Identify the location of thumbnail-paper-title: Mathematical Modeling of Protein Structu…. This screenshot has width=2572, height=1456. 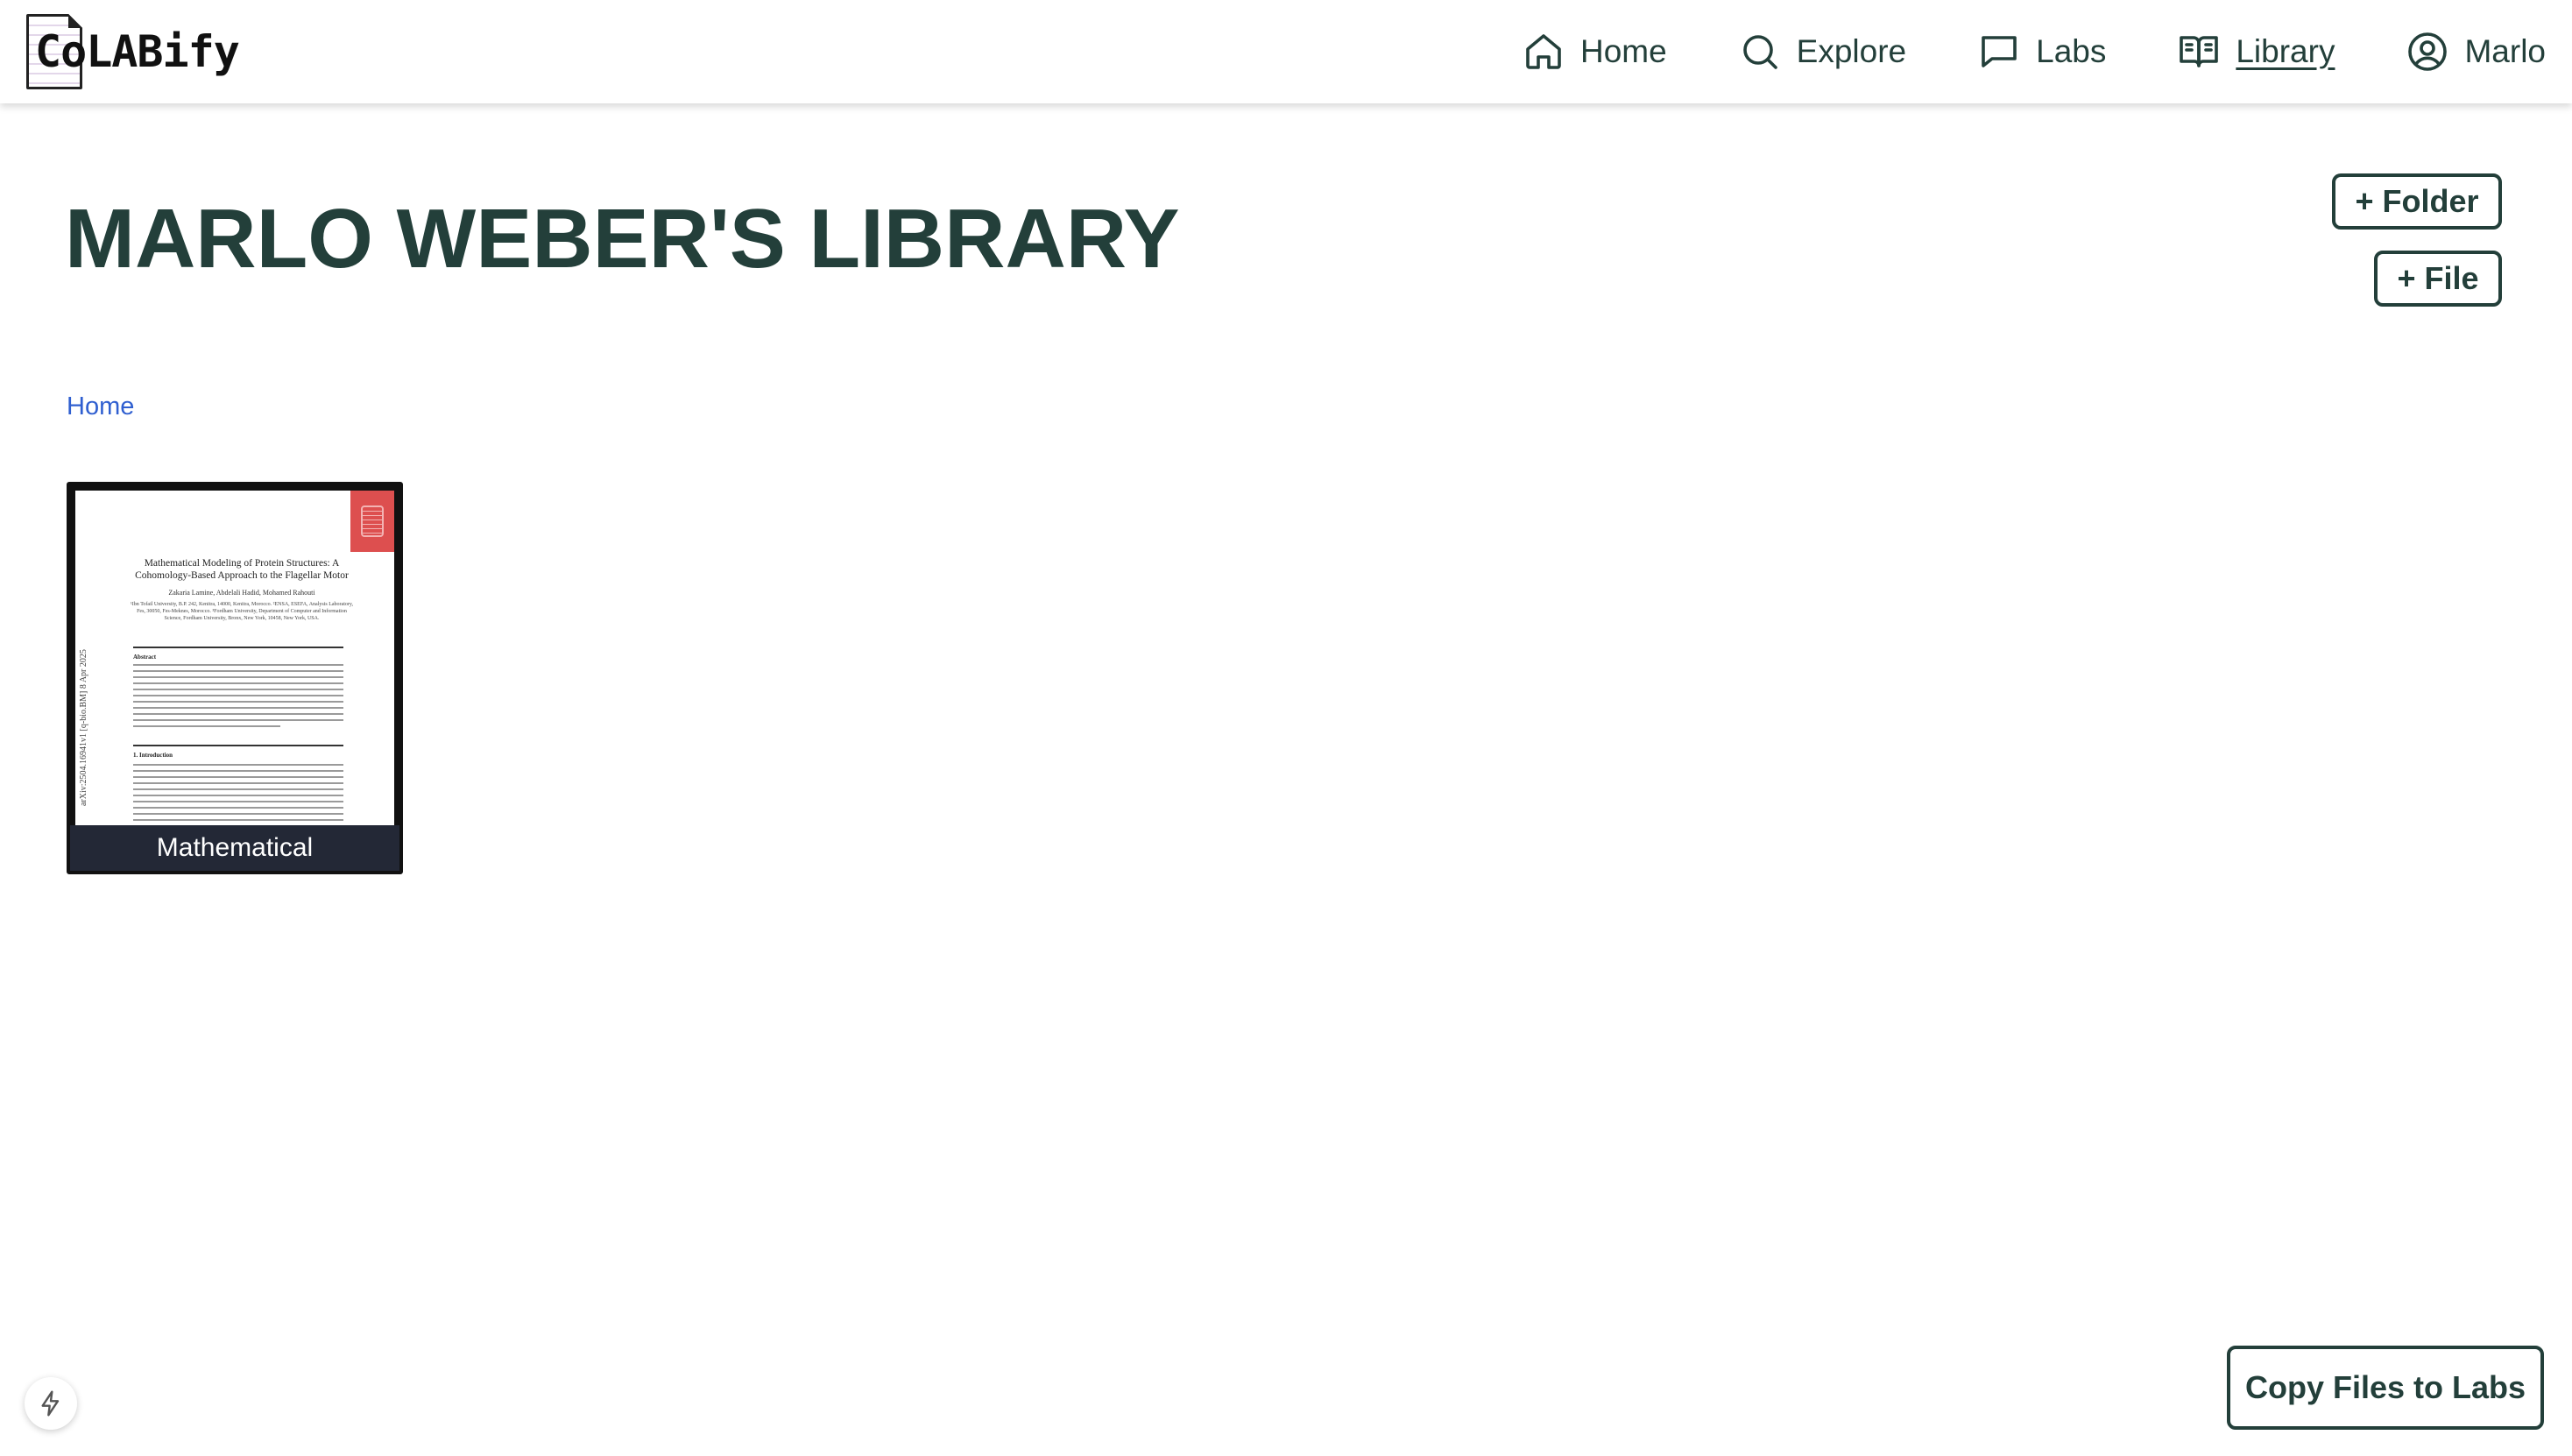
(242, 569).